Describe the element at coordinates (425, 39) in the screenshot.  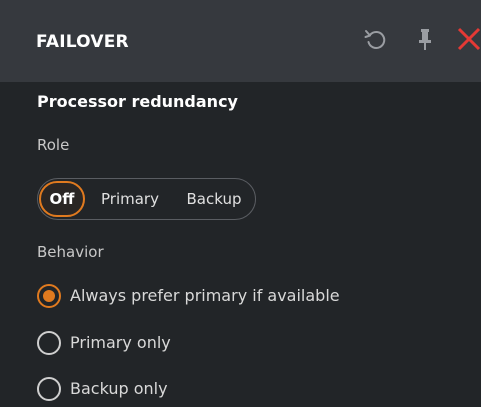
I see `pin-icon` at that location.